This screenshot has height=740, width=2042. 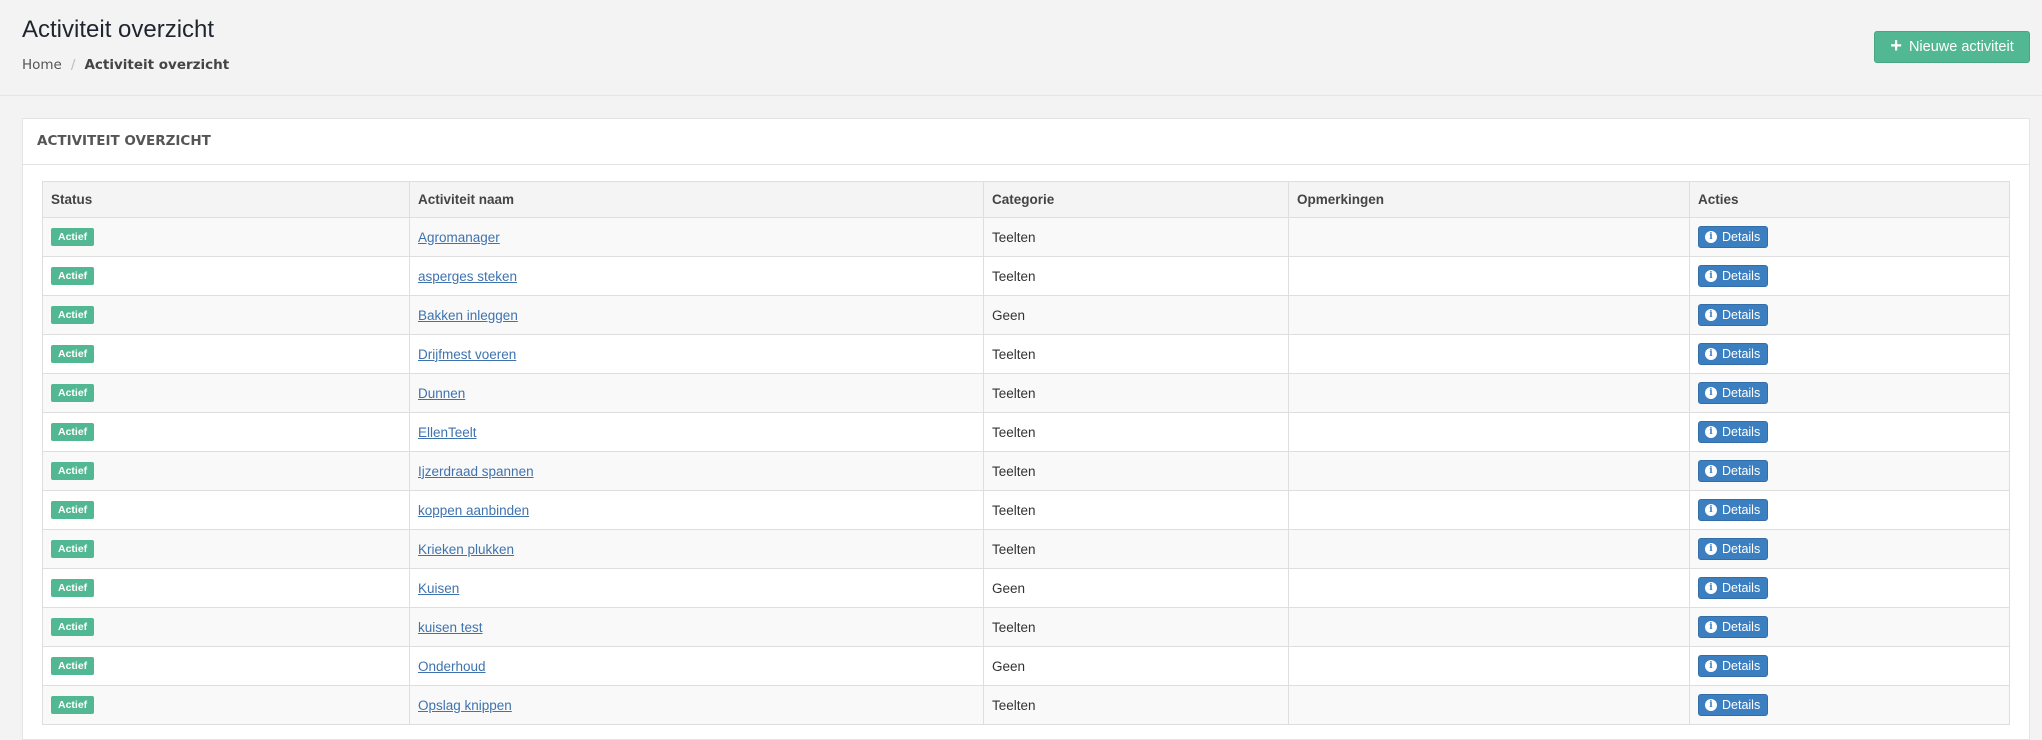 What do you see at coordinates (466, 549) in the screenshot?
I see `activity-name-link: Krieken plukken` at bounding box center [466, 549].